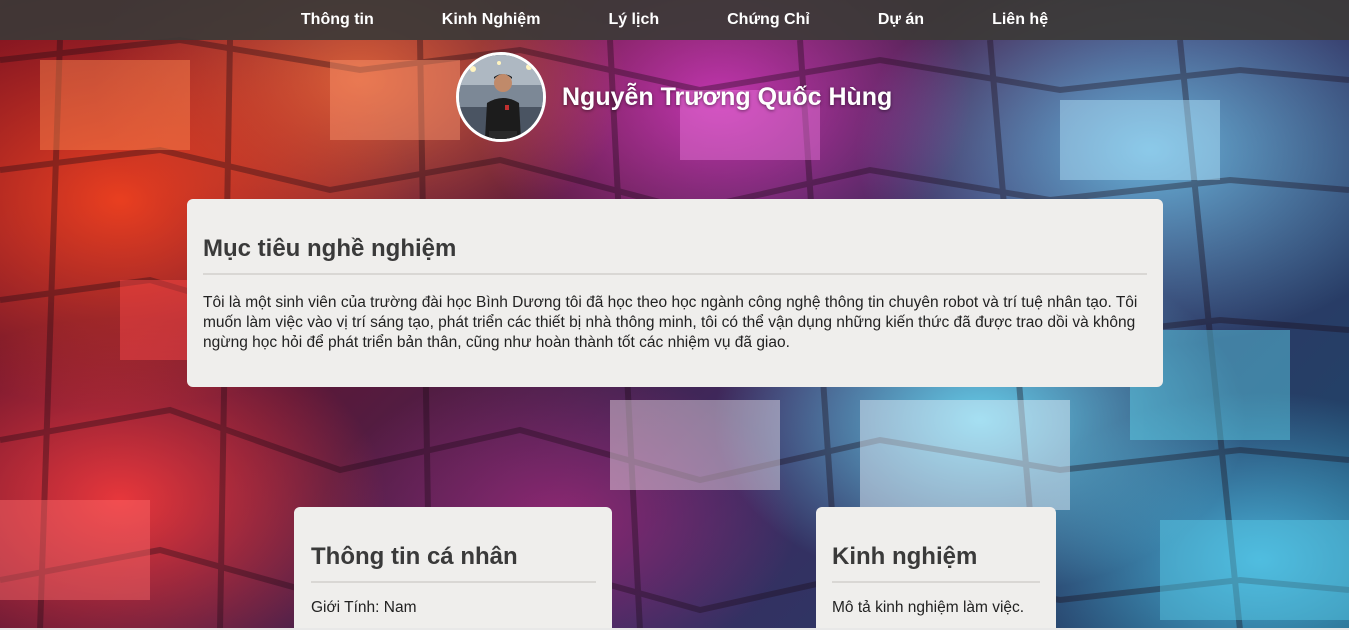  I want to click on personal-info-title: Thông tin cá nhân, so click(453, 563).